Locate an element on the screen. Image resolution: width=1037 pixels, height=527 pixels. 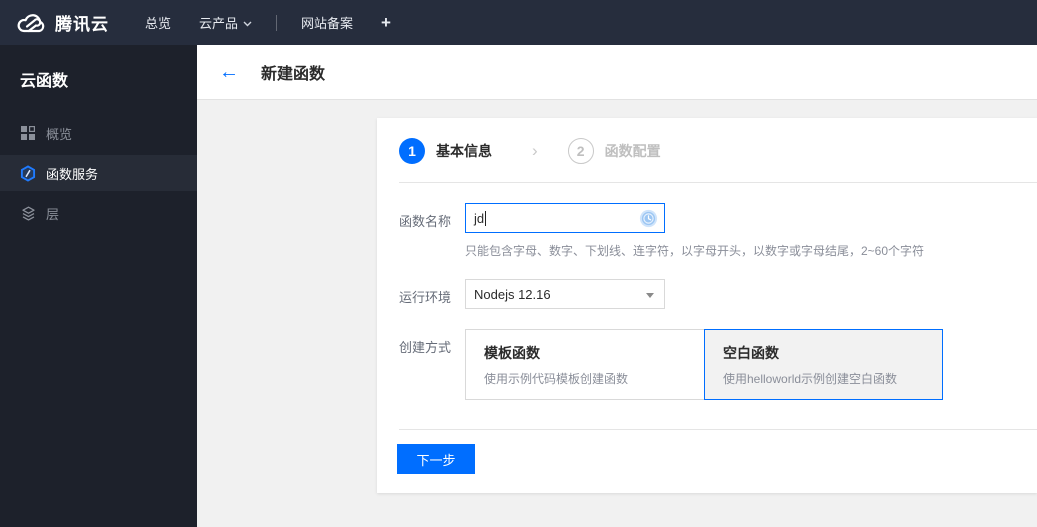
function-name-label: 函数名称 is located at coordinates (425, 221).